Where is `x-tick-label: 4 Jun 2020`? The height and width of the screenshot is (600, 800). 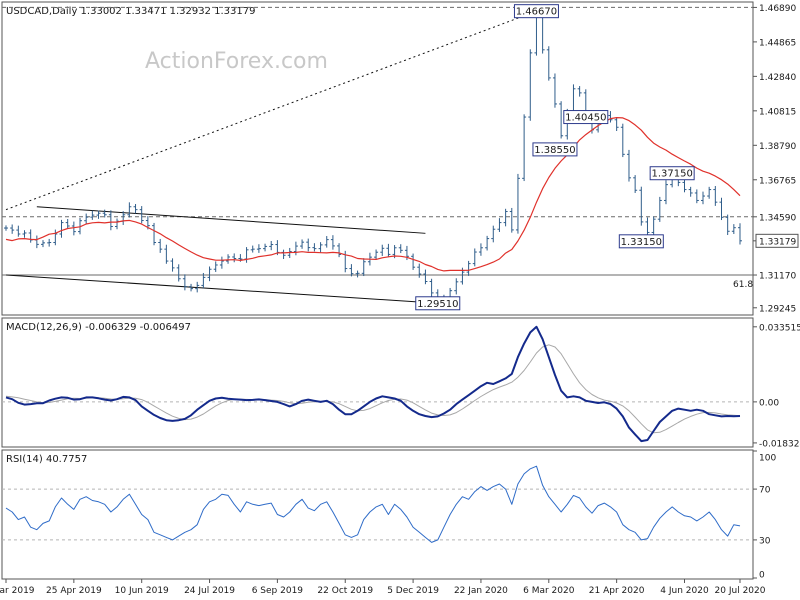 x-tick-label: 4 Jun 2020 is located at coordinates (684, 591).